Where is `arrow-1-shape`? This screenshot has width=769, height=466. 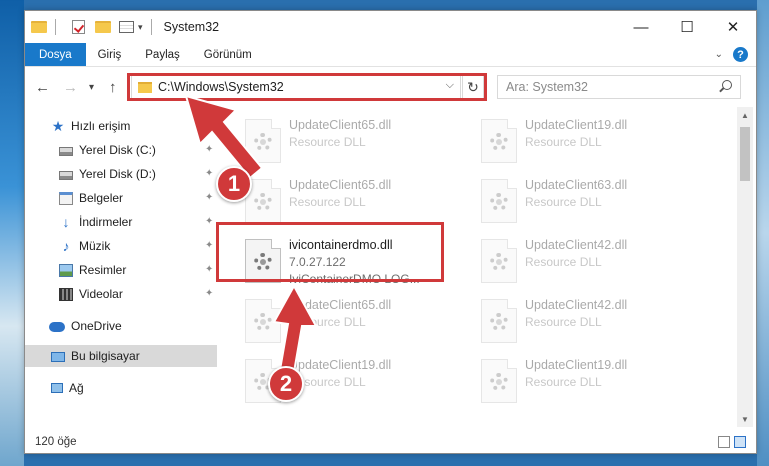
arrow-1-shape is located at coordinates (224, 137).